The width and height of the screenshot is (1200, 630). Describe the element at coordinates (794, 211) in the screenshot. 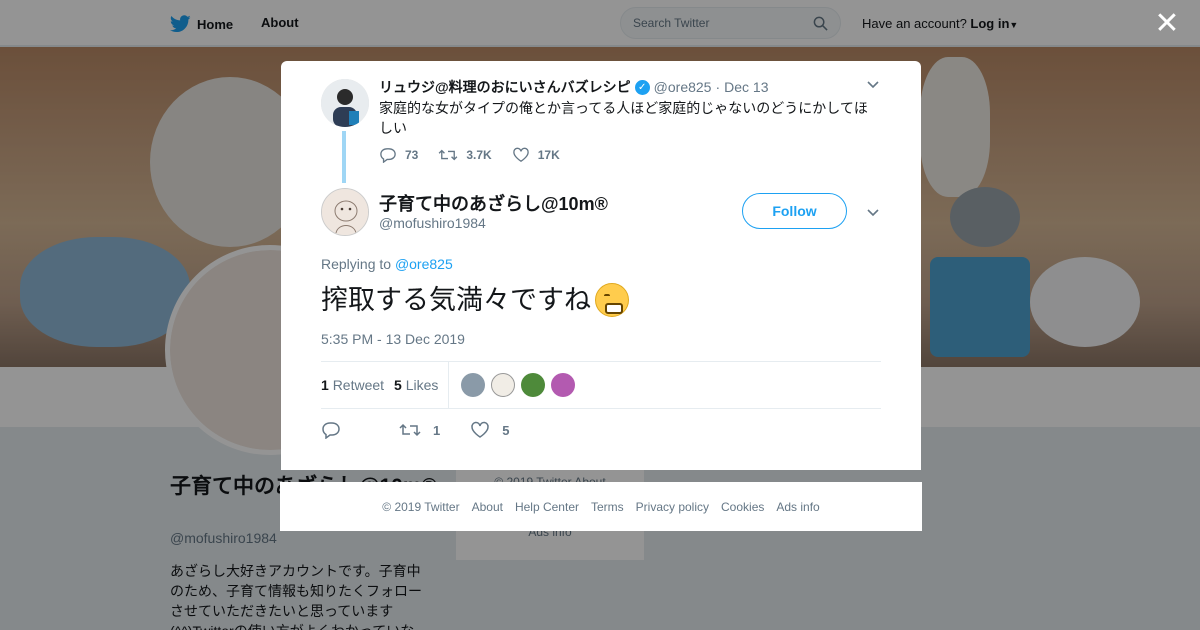

I see `follow-button: Follow` at that location.